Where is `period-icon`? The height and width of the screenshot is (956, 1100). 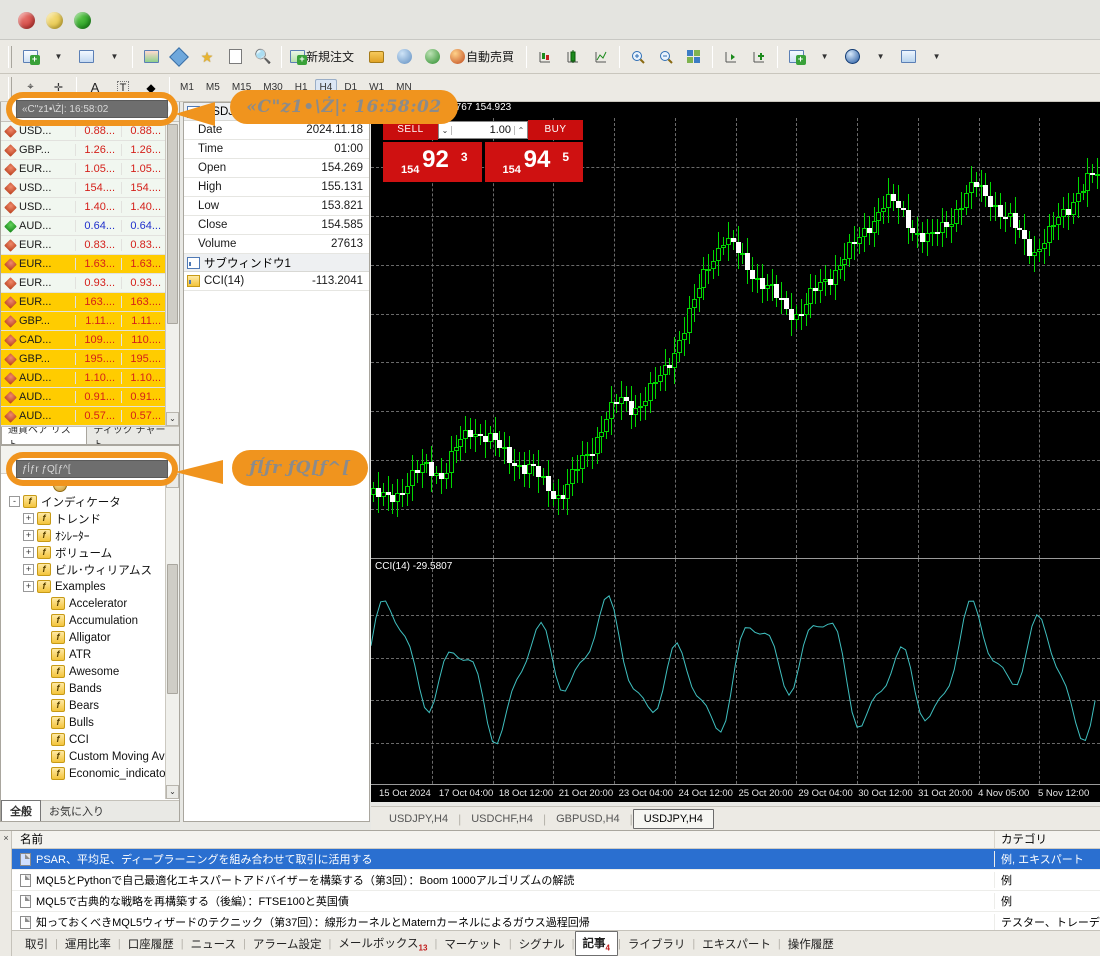 period-icon is located at coordinates (852, 57).